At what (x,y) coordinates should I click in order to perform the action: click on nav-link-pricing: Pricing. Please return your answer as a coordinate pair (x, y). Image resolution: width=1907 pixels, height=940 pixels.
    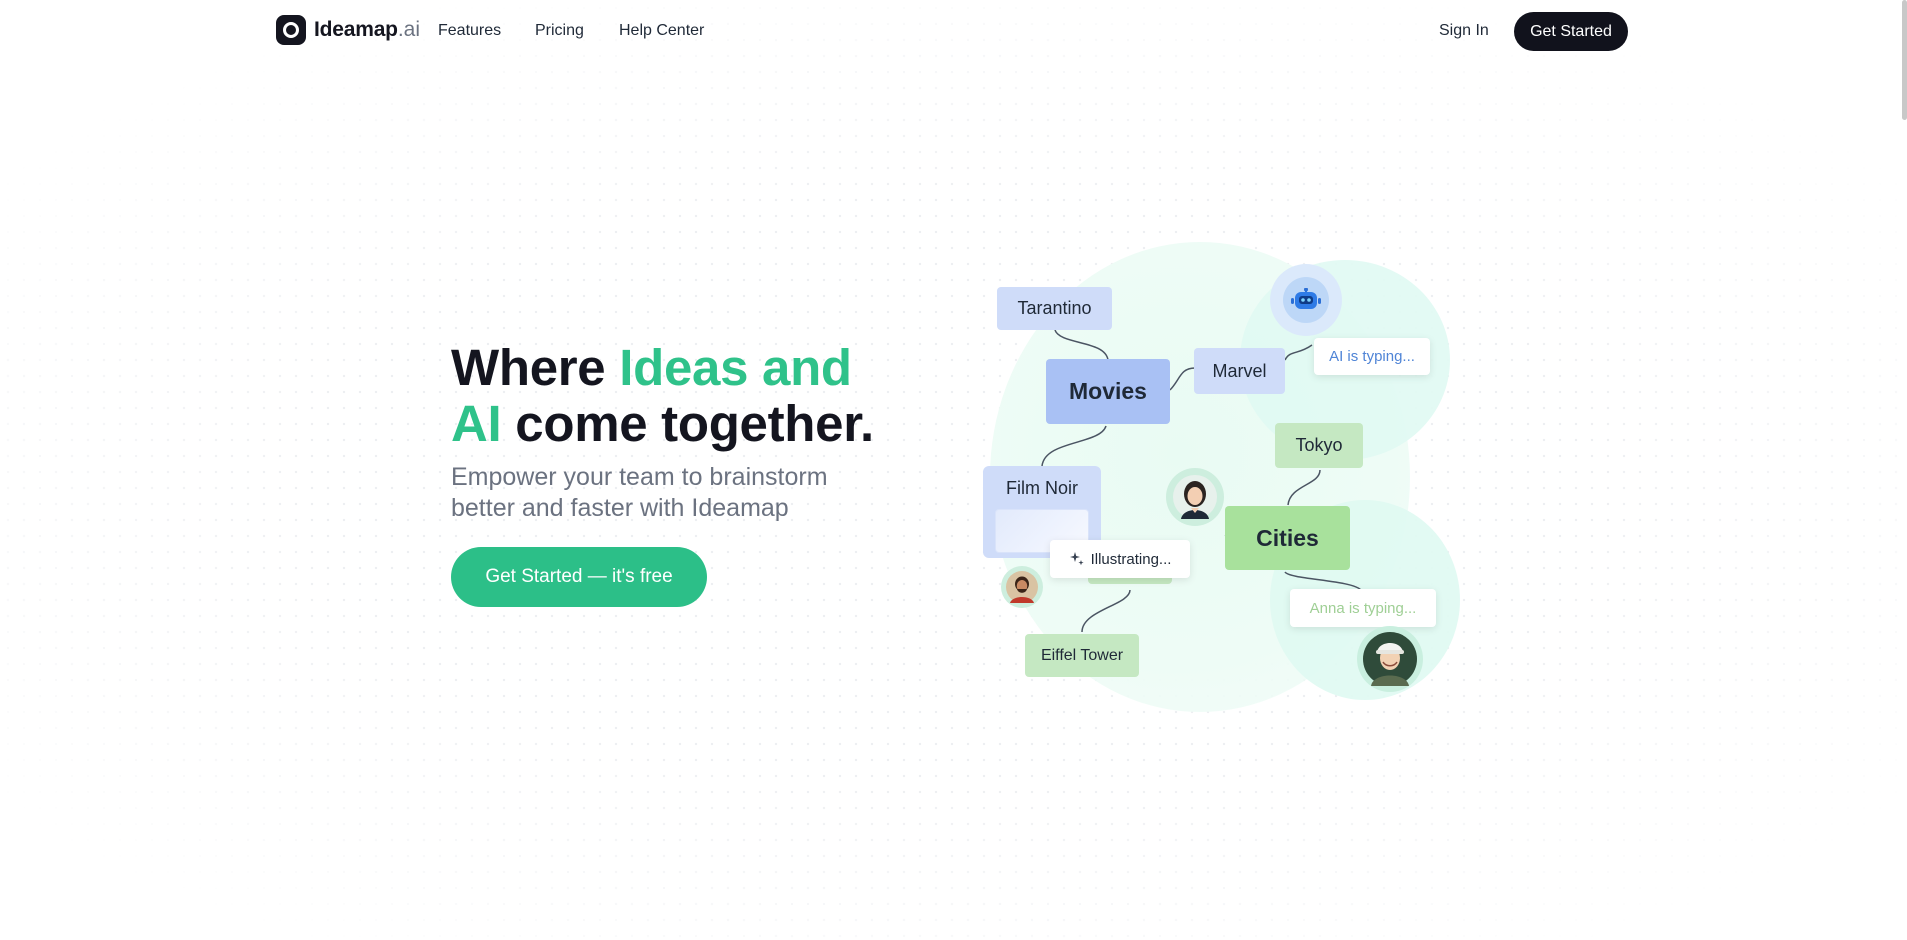
    Looking at the image, I should click on (559, 31).